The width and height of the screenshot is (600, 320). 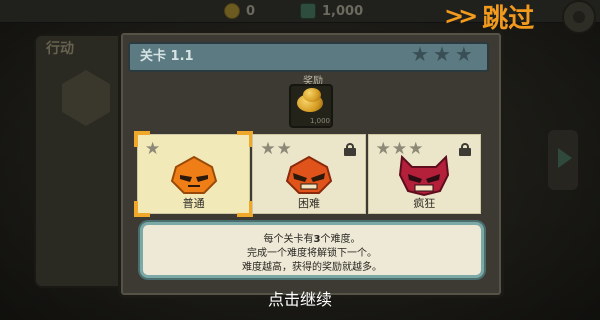 I want to click on level-stars: ★ ★ ★, so click(x=442, y=54).